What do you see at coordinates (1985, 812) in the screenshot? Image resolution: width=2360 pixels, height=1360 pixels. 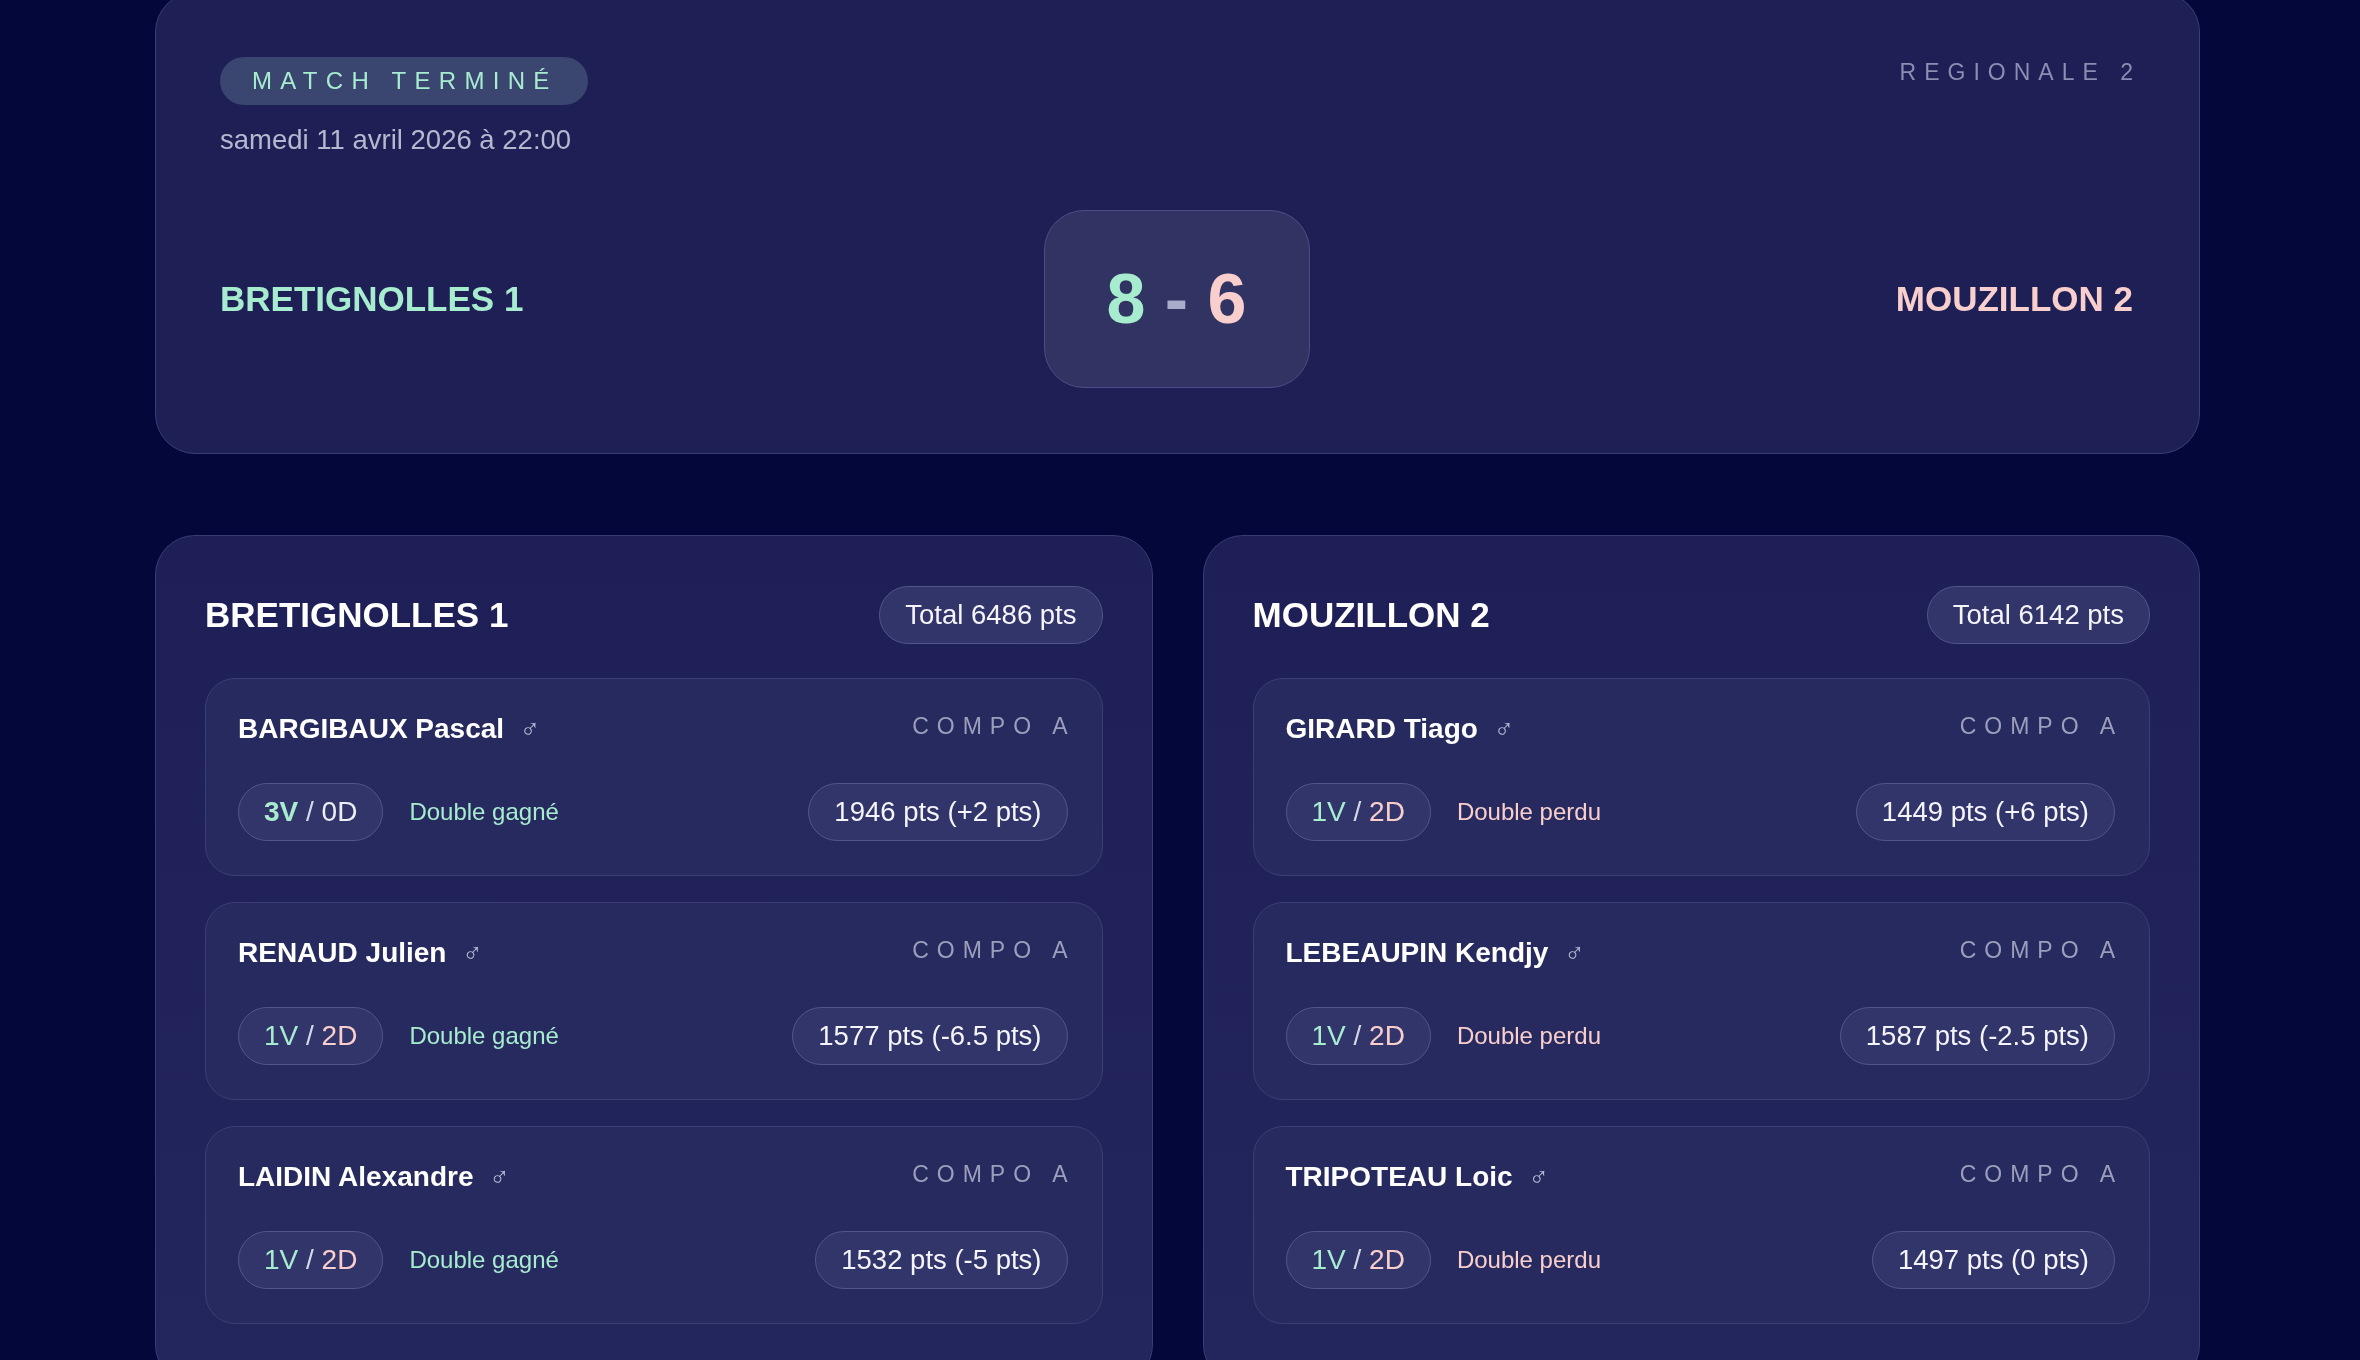 I see `points-pill: 1449 pts (+6 pts)` at bounding box center [1985, 812].